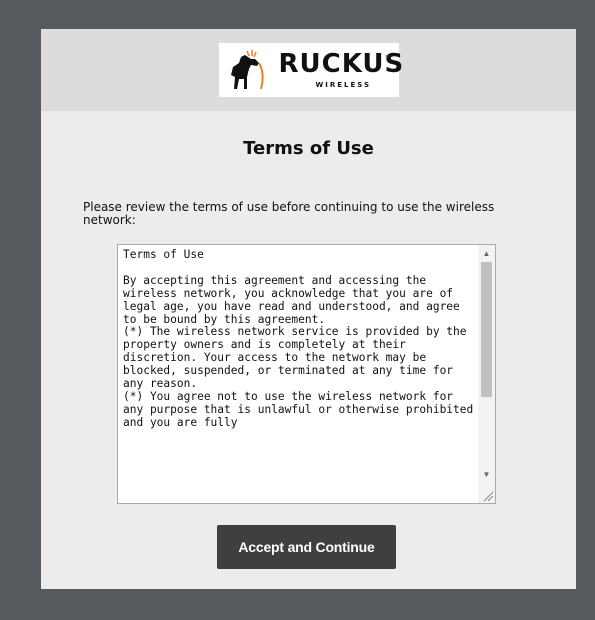 Image resolution: width=595 pixels, height=620 pixels. I want to click on terms-scrollbar: ▲ ▼, so click(486, 374).